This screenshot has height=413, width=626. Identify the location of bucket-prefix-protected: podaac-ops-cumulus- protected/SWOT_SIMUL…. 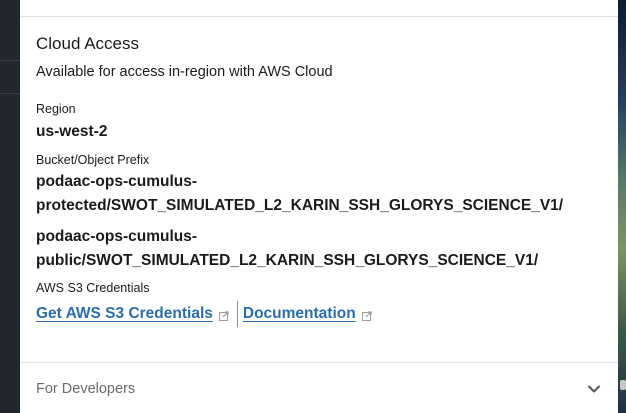
(299, 194).